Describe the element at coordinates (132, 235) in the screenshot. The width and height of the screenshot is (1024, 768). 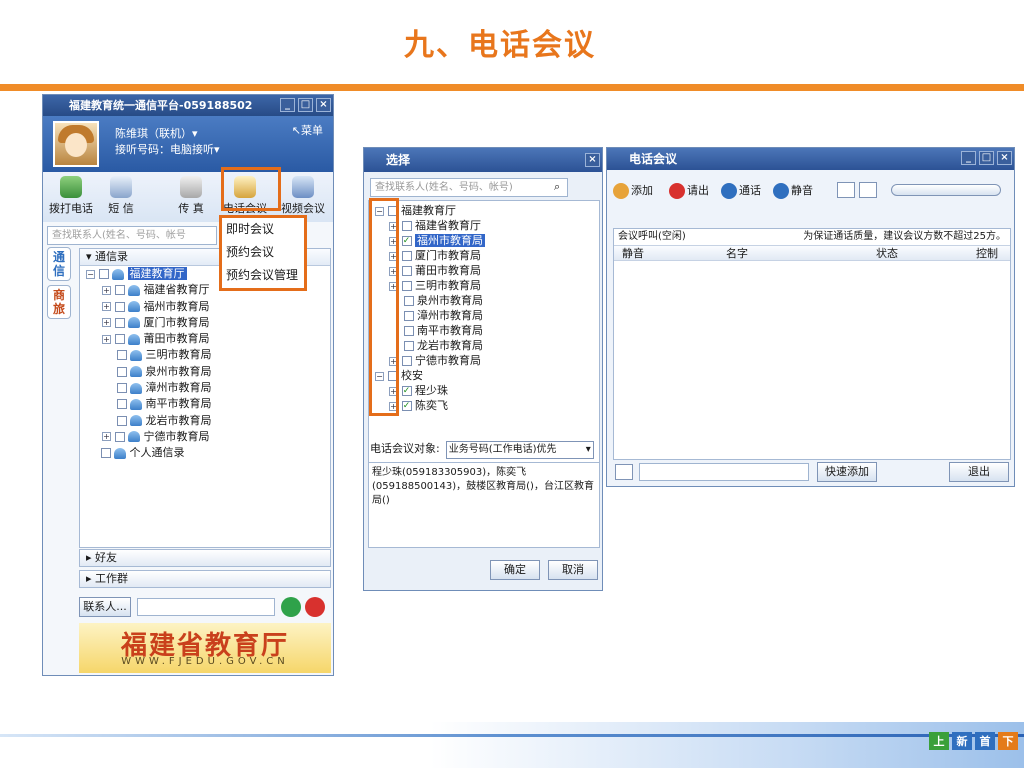
I see `contact-search-input: 查找联系人(姓名、号码、帐号` at that location.